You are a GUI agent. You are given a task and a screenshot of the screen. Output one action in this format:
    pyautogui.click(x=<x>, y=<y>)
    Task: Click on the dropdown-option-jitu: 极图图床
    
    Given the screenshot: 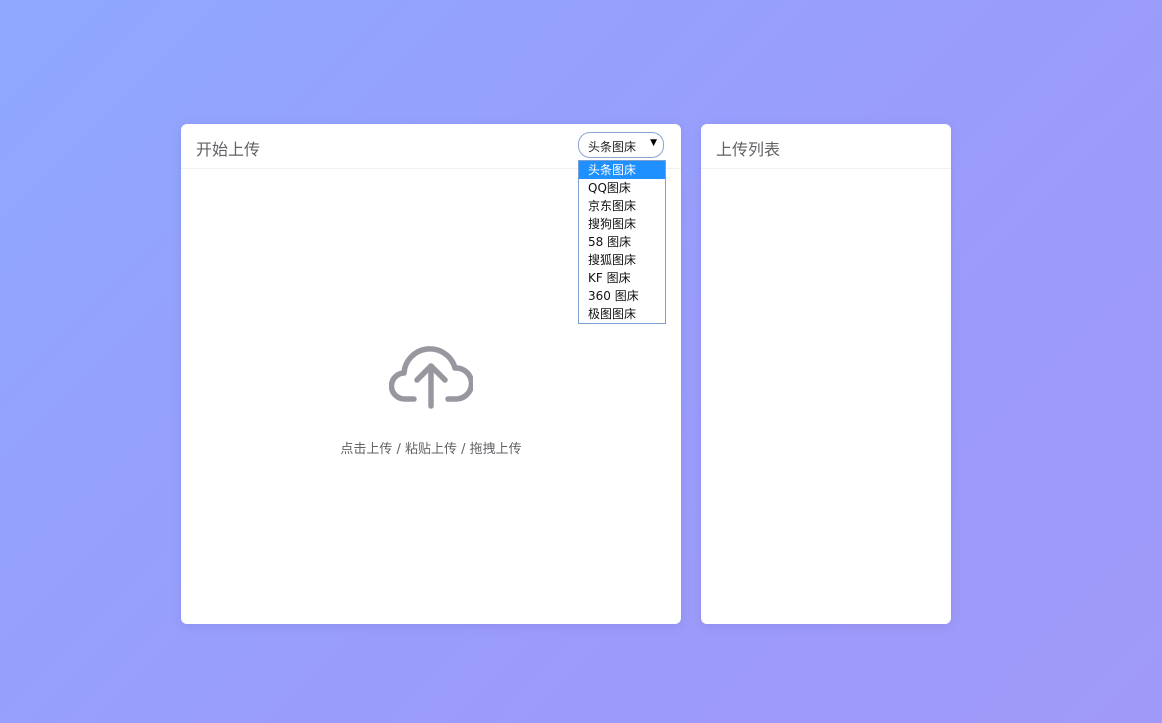 What is the action you would take?
    pyautogui.click(x=622, y=314)
    